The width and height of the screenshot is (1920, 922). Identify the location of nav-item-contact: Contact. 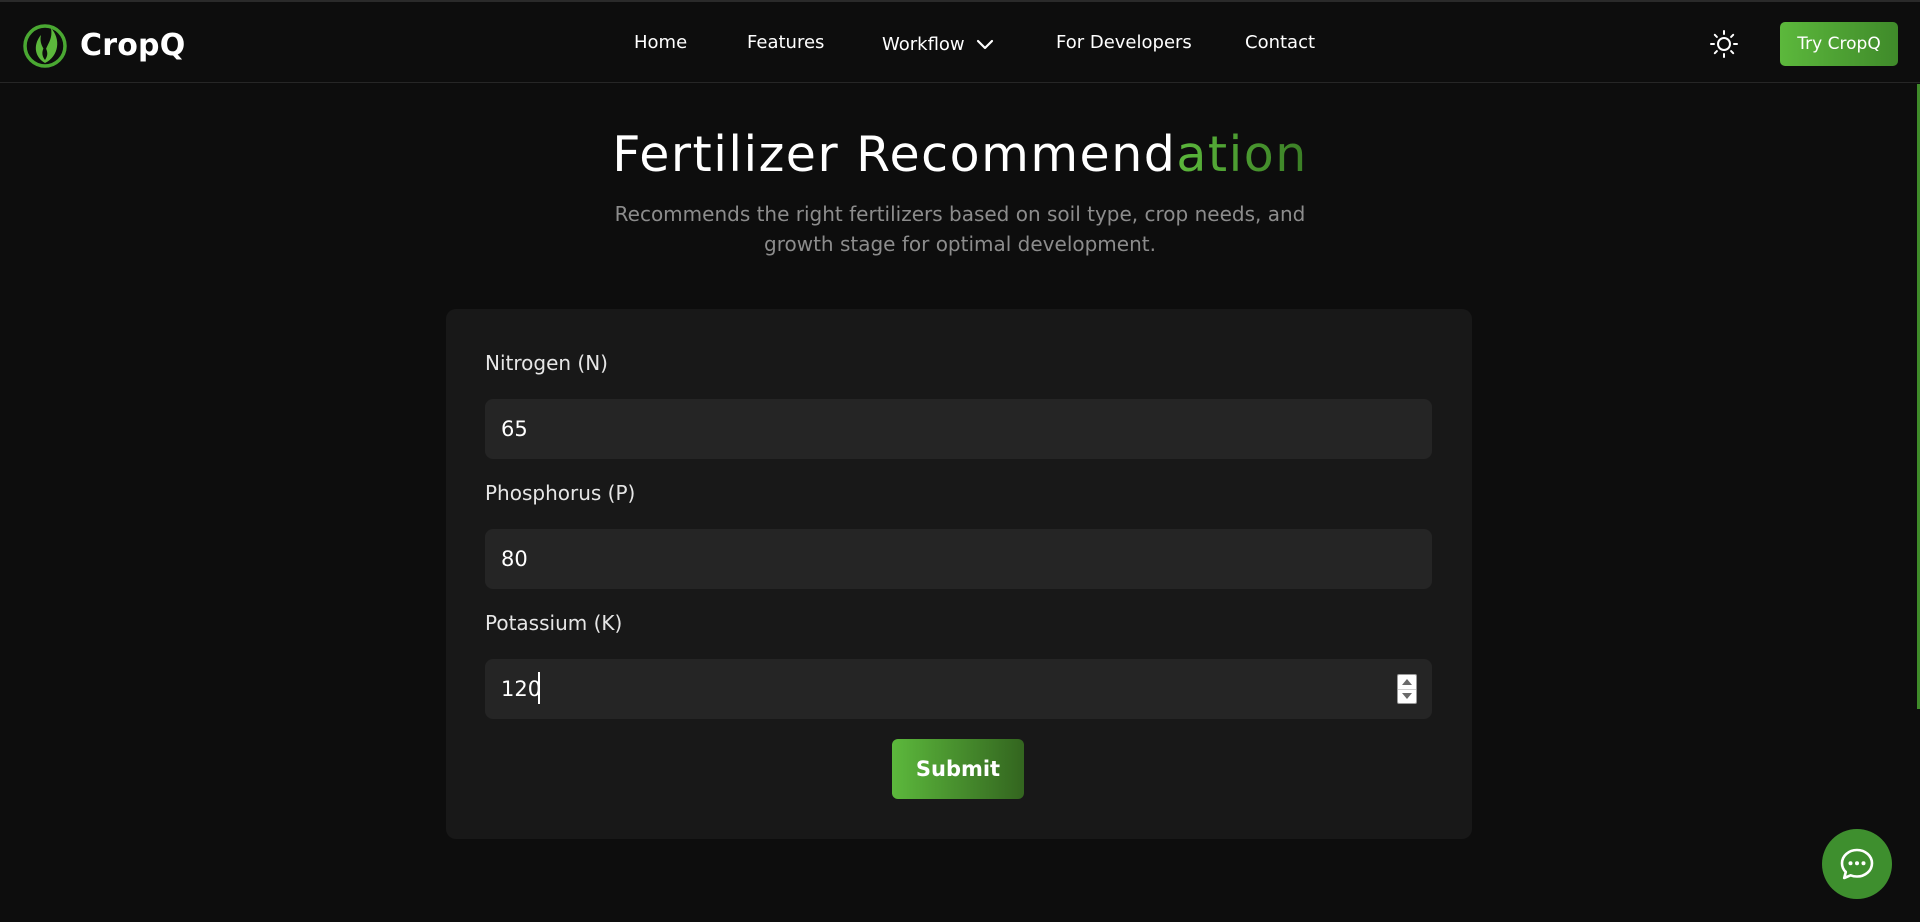
(1280, 42).